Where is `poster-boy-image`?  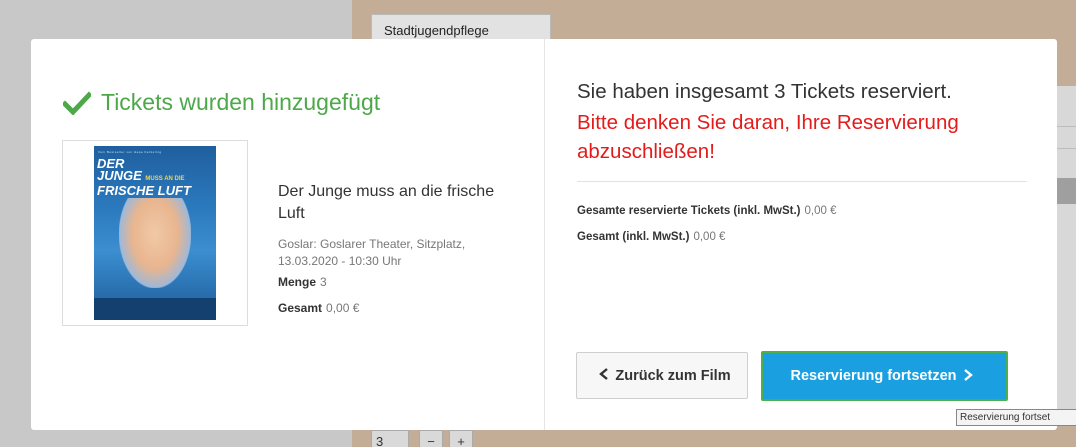
poster-boy-image is located at coordinates (155, 243).